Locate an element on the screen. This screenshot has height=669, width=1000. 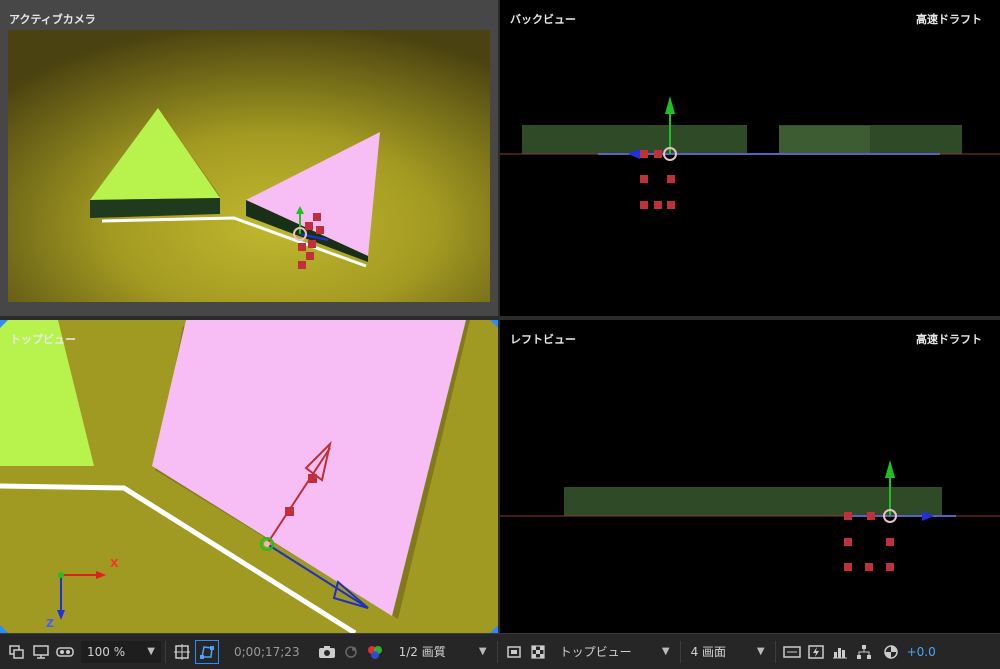
viewport-divider-vertical is located at coordinates (499, 316).